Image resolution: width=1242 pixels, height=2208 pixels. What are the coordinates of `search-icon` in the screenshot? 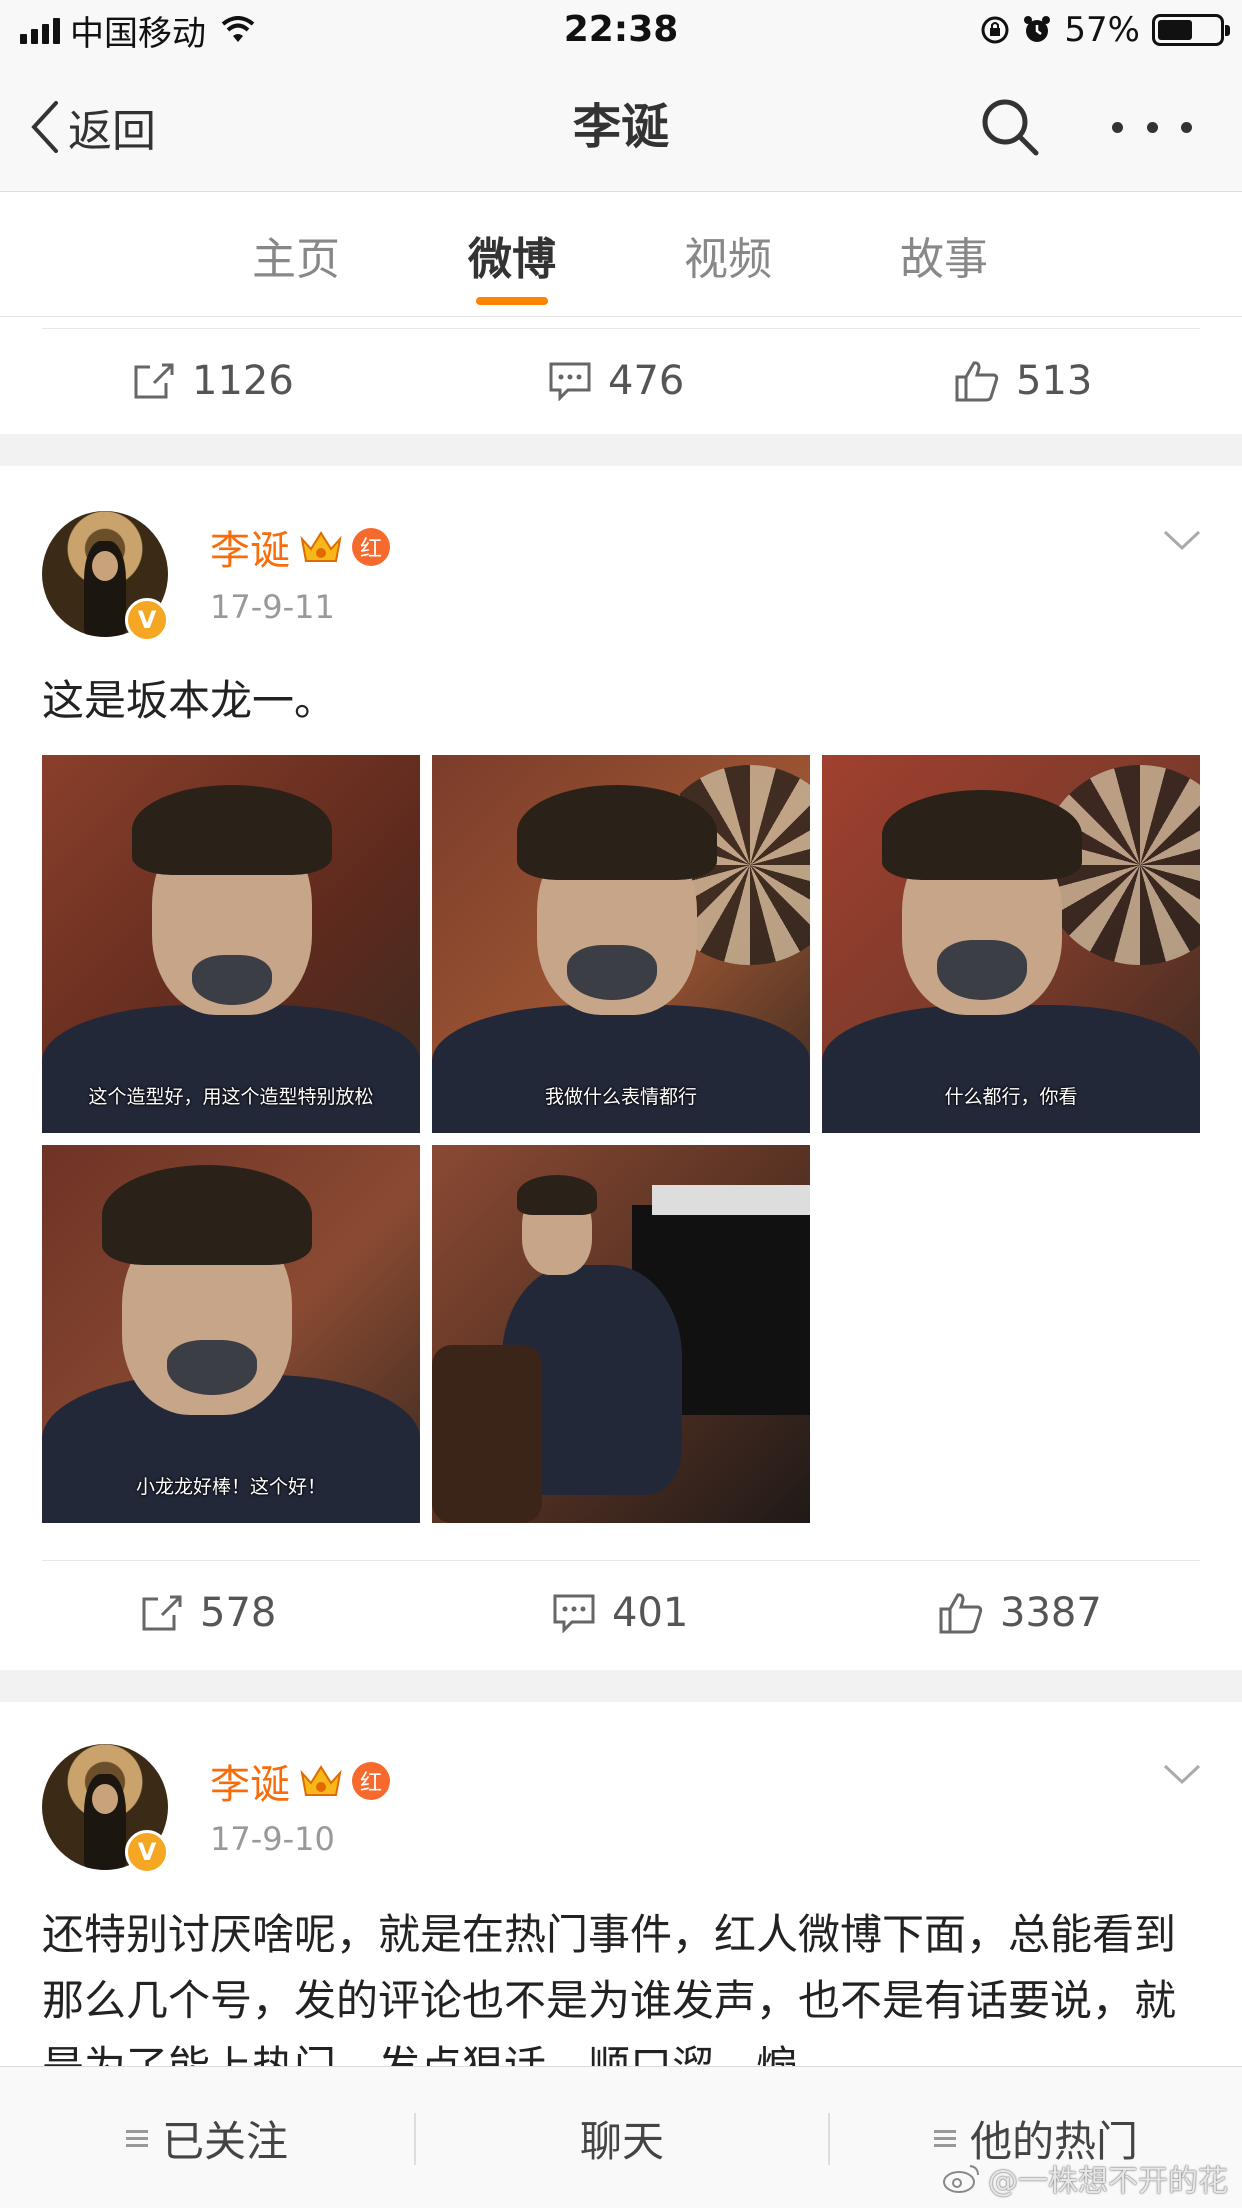 It's located at (1010, 127).